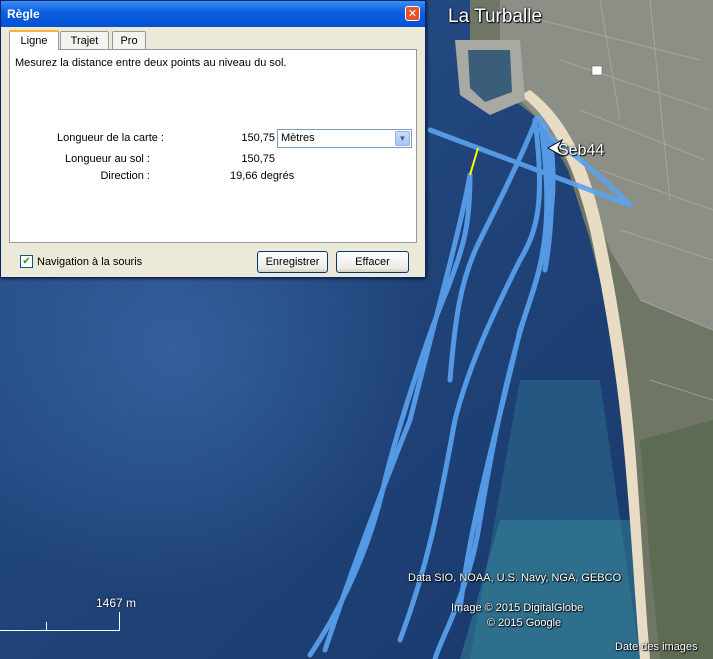 The width and height of the screenshot is (713, 659). What do you see at coordinates (524, 623) in the screenshot?
I see `credit-google: © 2015 Google` at bounding box center [524, 623].